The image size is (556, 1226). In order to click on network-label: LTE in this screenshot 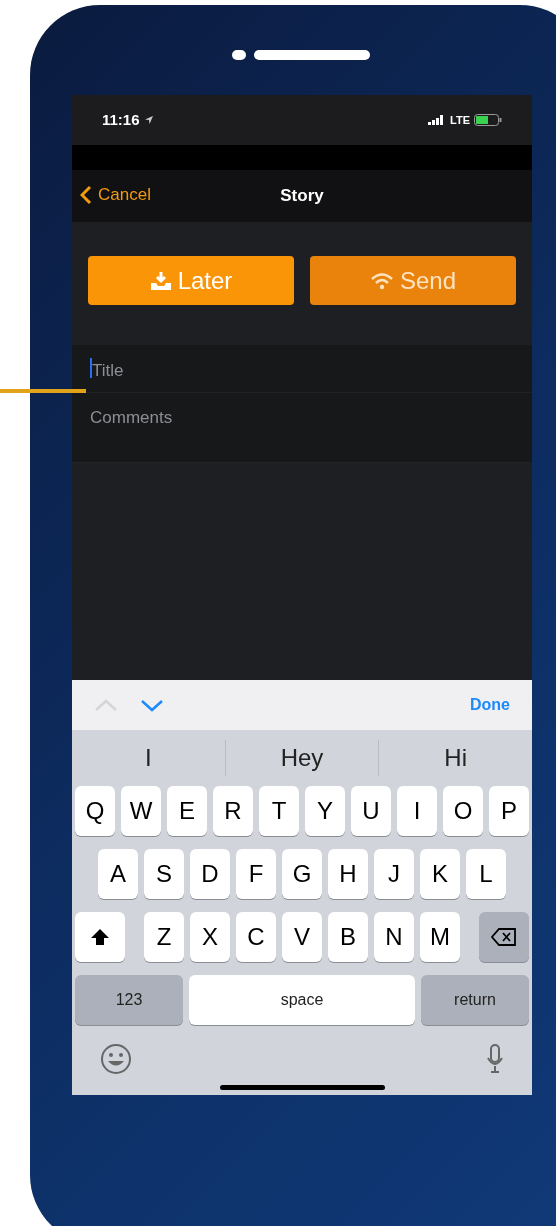, I will do `click(460, 120)`.